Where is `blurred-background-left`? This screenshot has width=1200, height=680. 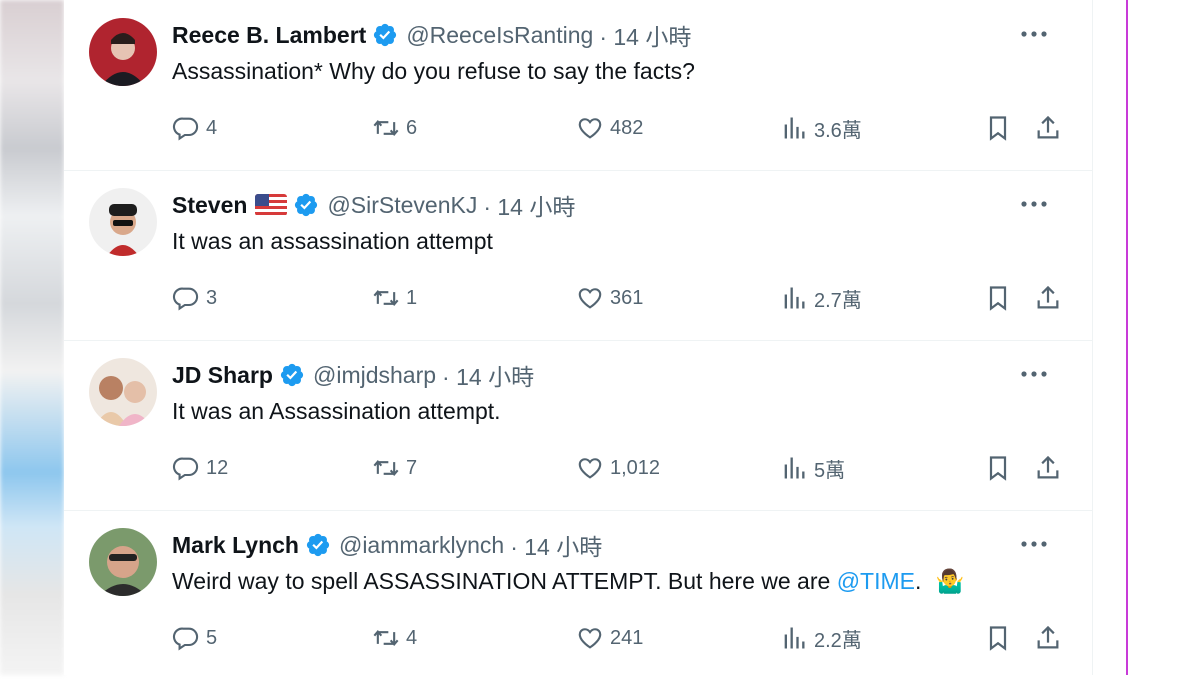 blurred-background-left is located at coordinates (32, 337).